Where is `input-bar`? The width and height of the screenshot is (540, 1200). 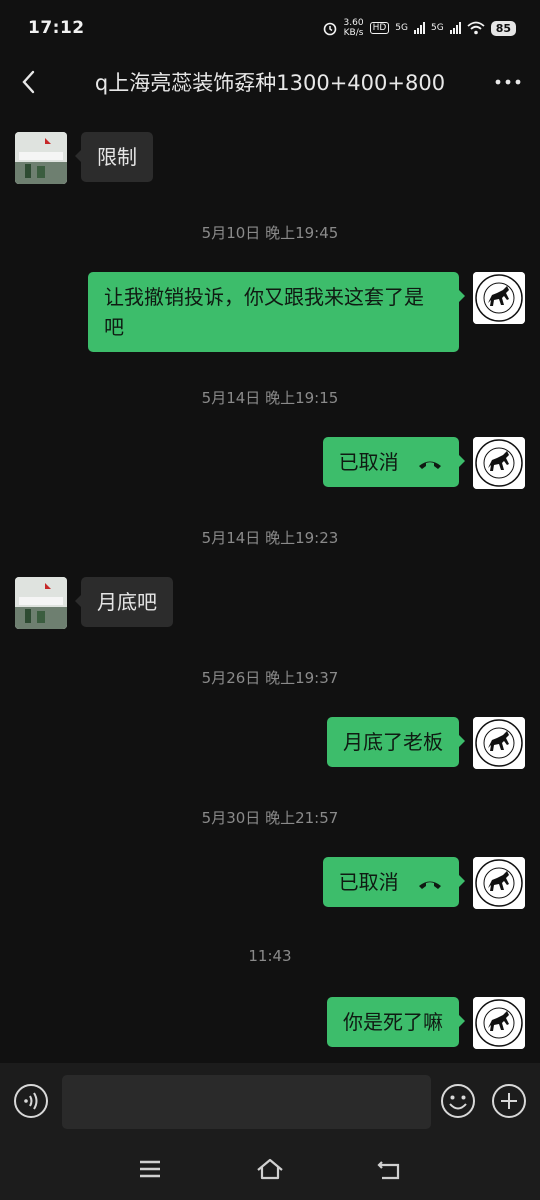 input-bar is located at coordinates (270, 1101).